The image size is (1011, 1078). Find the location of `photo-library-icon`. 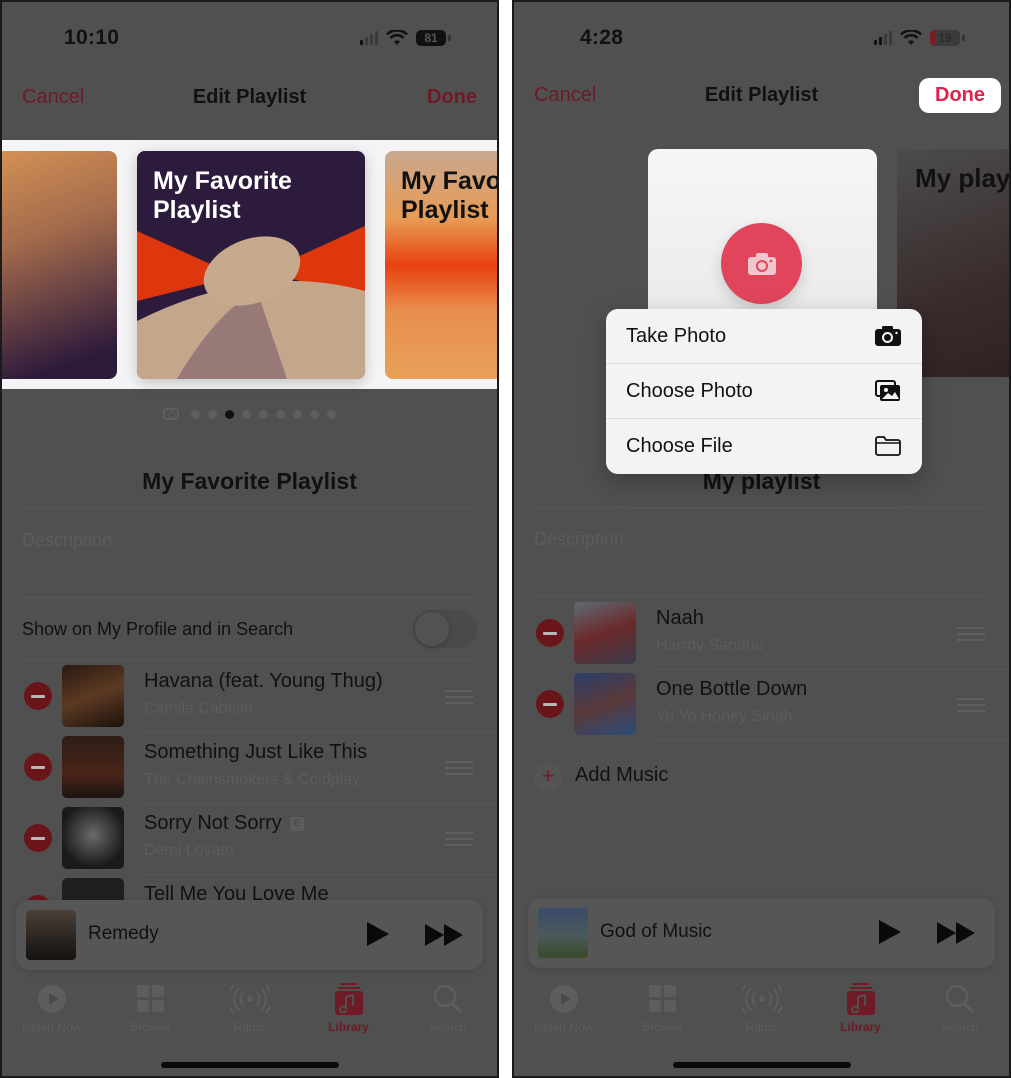

photo-library-icon is located at coordinates (887, 390).